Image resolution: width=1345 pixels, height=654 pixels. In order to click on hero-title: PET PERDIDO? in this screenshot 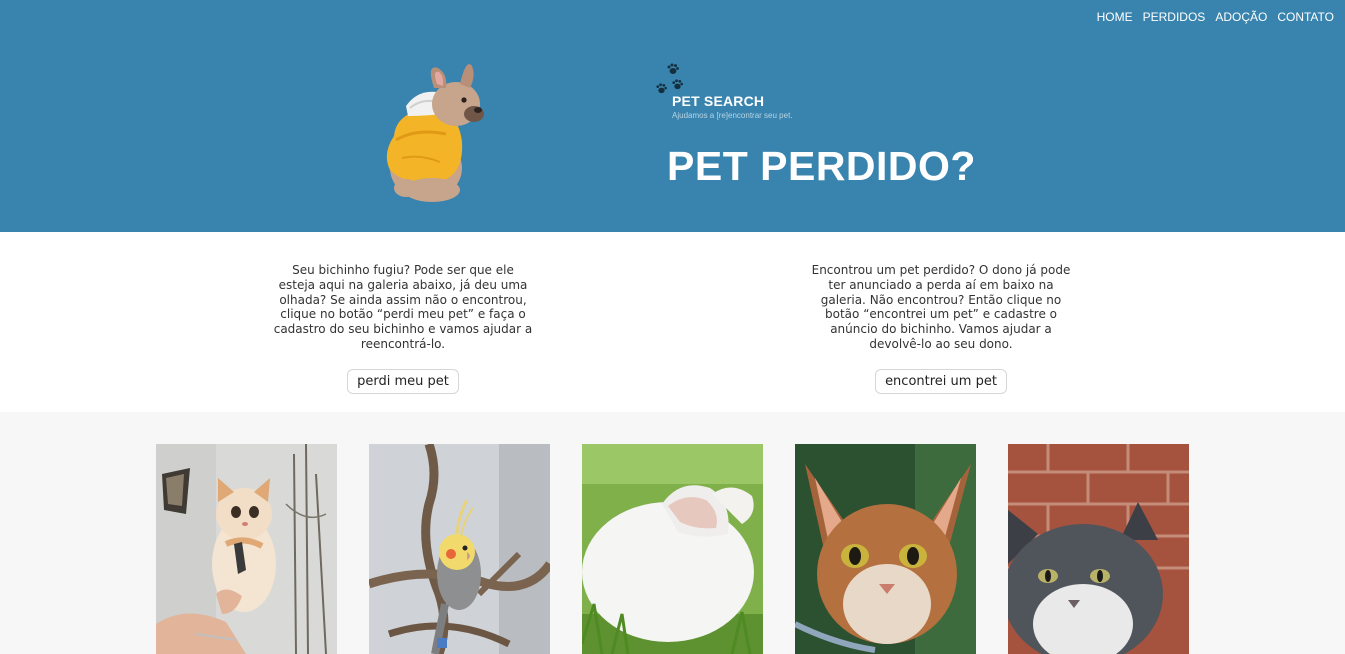, I will do `click(821, 166)`.